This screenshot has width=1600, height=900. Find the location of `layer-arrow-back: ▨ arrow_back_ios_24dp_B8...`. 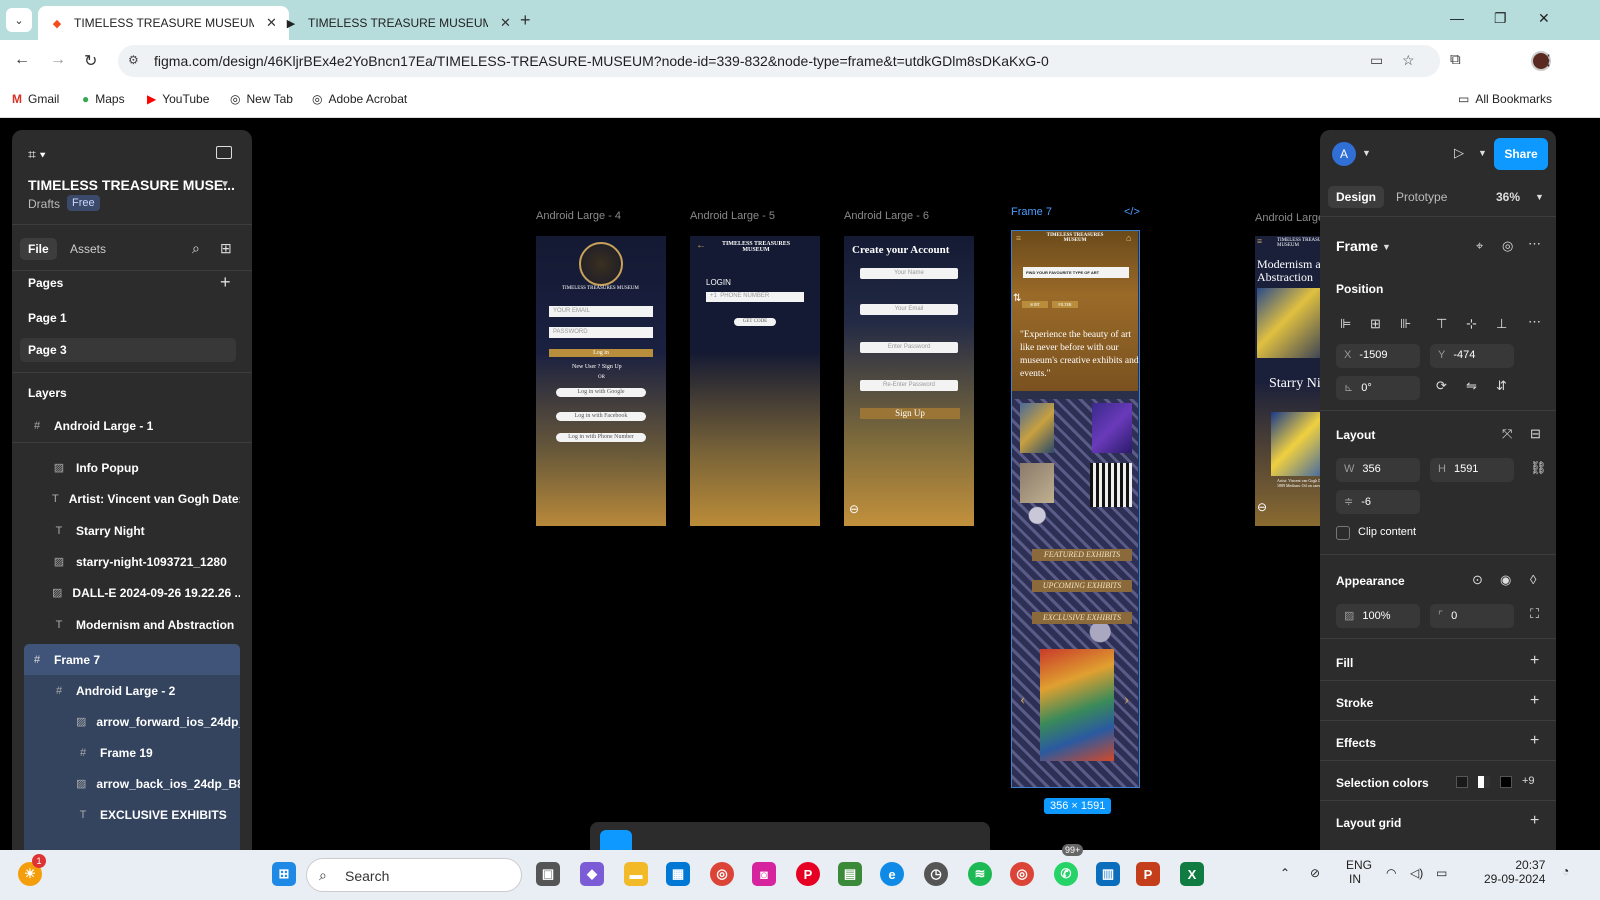

layer-arrow-back: ▨ arrow_back_ios_24dp_B8... is located at coordinates (132, 783).